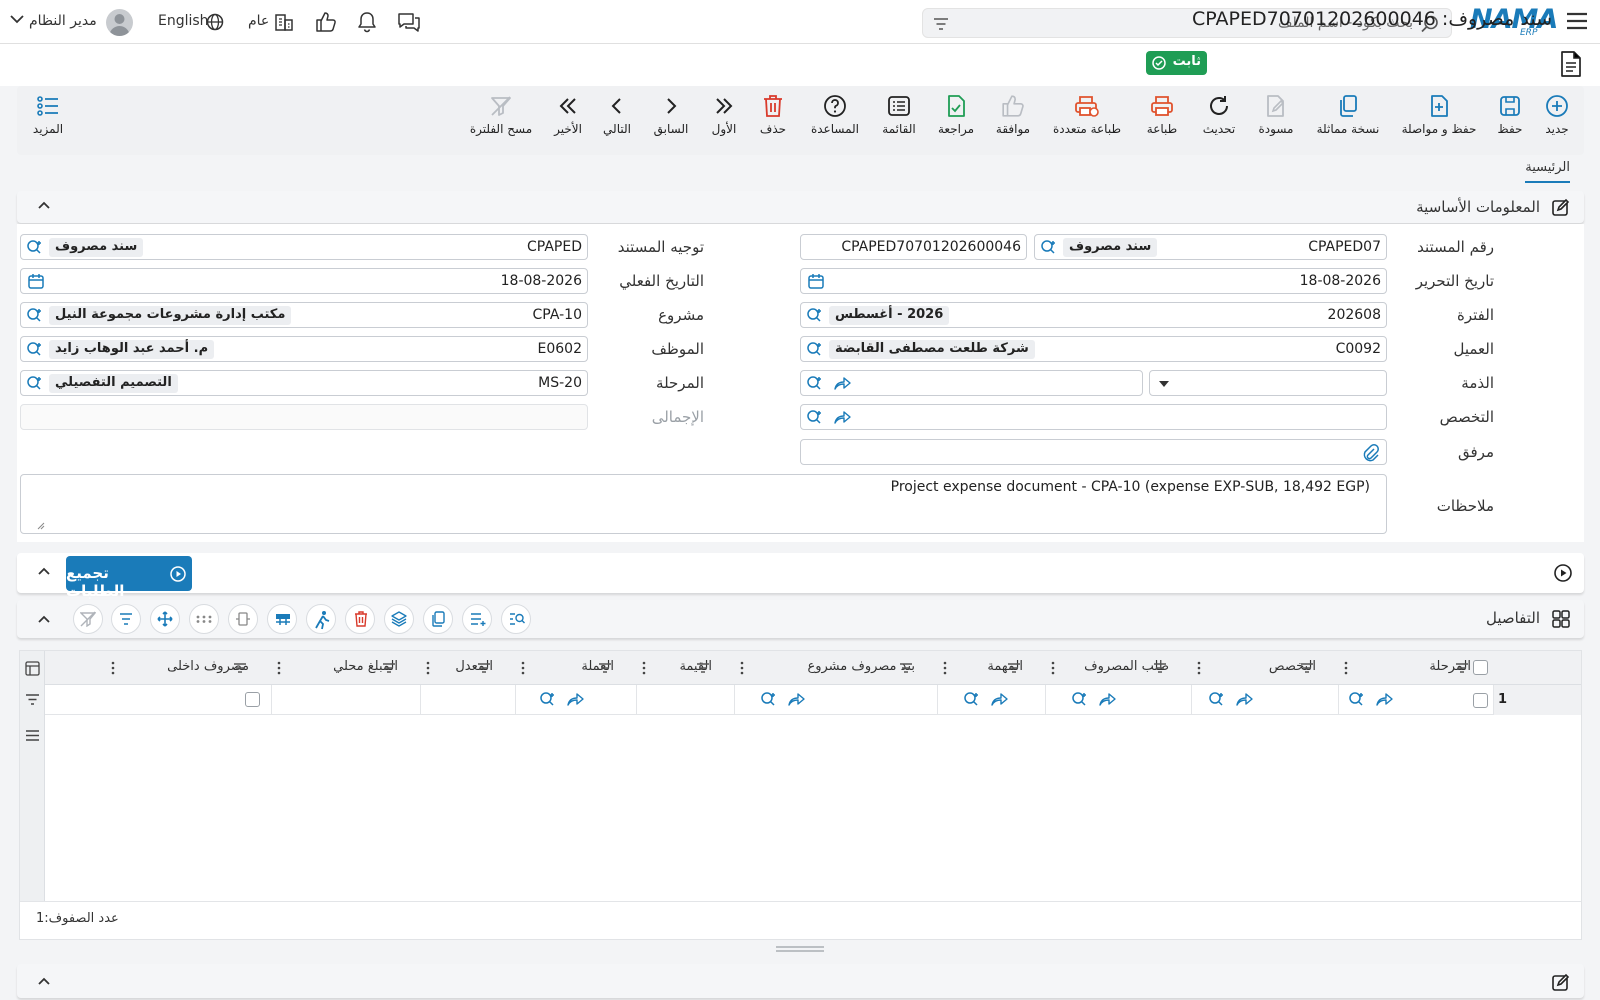 The width and height of the screenshot is (1600, 1000). I want to click on clear-filter-icon, so click(88, 619).